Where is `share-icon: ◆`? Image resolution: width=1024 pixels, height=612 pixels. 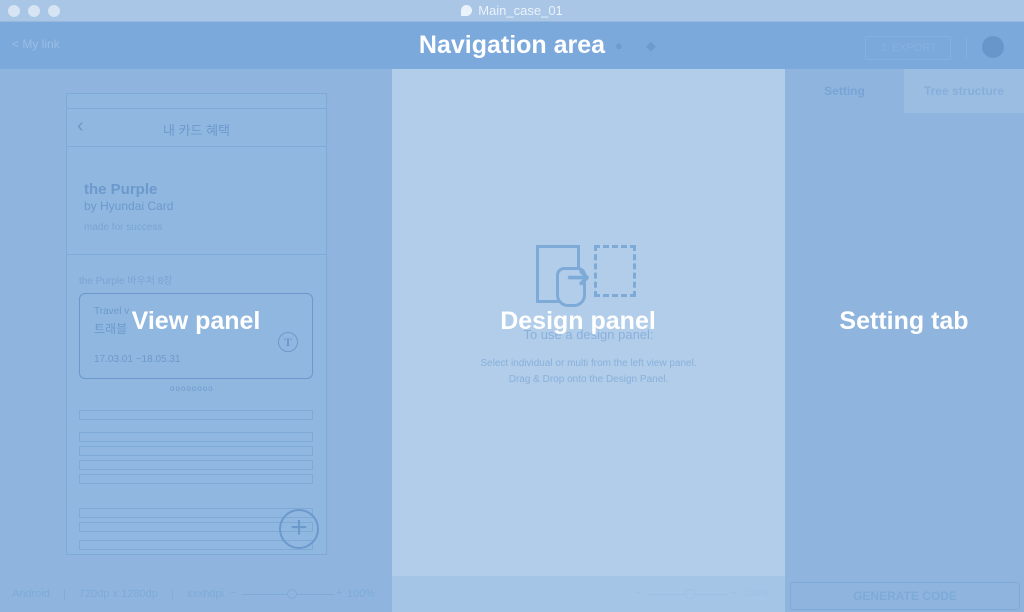
share-icon: ◆ is located at coordinates (651, 46).